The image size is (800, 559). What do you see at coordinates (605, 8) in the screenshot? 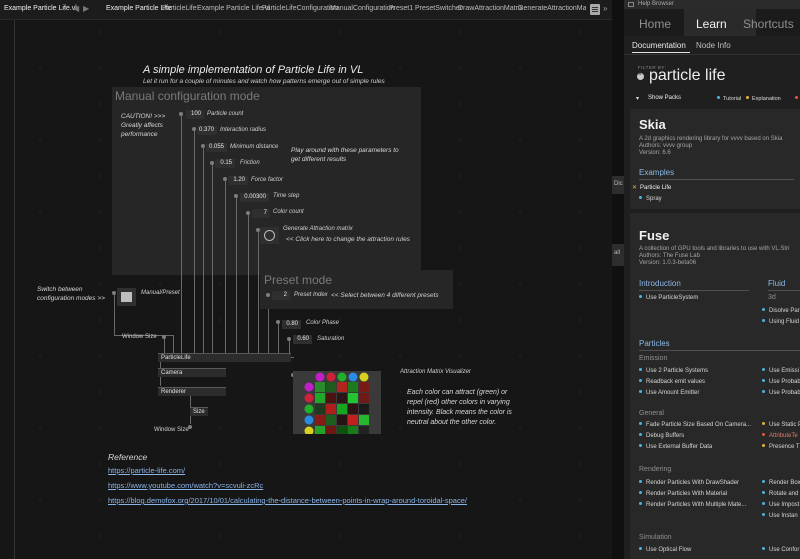
I see `more-tabs-icon: »` at bounding box center [605, 8].